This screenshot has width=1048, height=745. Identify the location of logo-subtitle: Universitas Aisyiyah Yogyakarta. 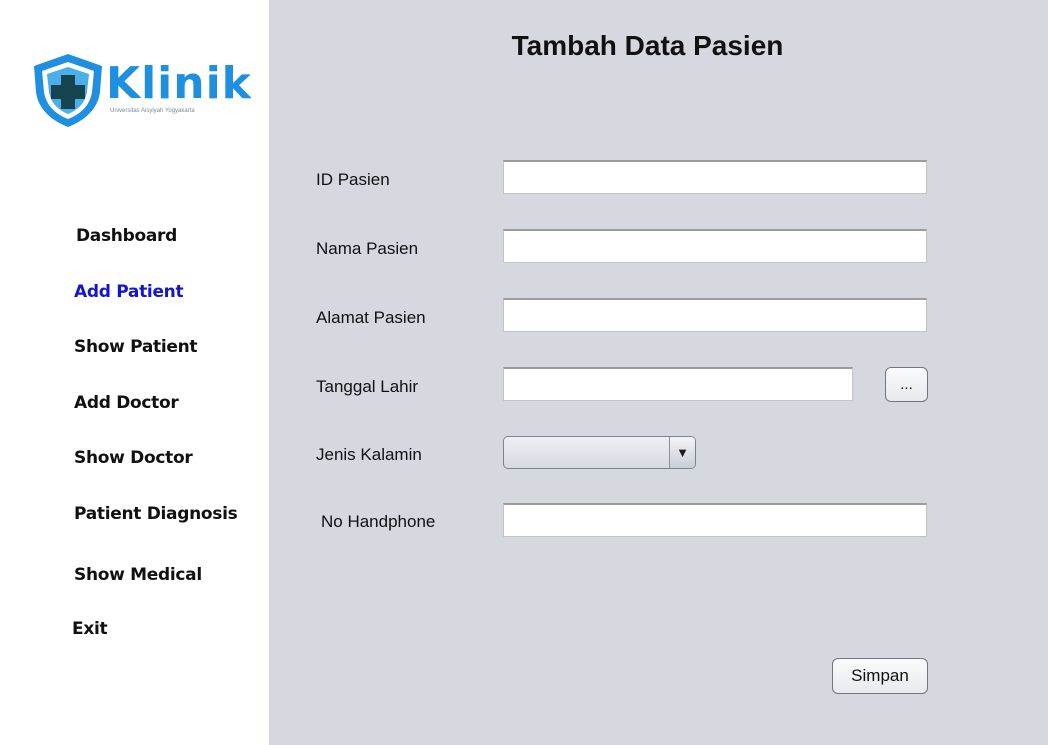
(152, 111).